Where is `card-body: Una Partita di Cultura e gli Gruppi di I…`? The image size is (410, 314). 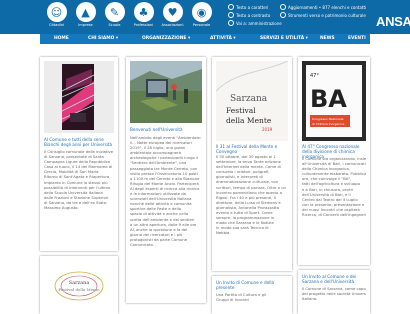 card-body: Una Partita di Cultura e gli Gruppi di I… is located at coordinates (241, 297).